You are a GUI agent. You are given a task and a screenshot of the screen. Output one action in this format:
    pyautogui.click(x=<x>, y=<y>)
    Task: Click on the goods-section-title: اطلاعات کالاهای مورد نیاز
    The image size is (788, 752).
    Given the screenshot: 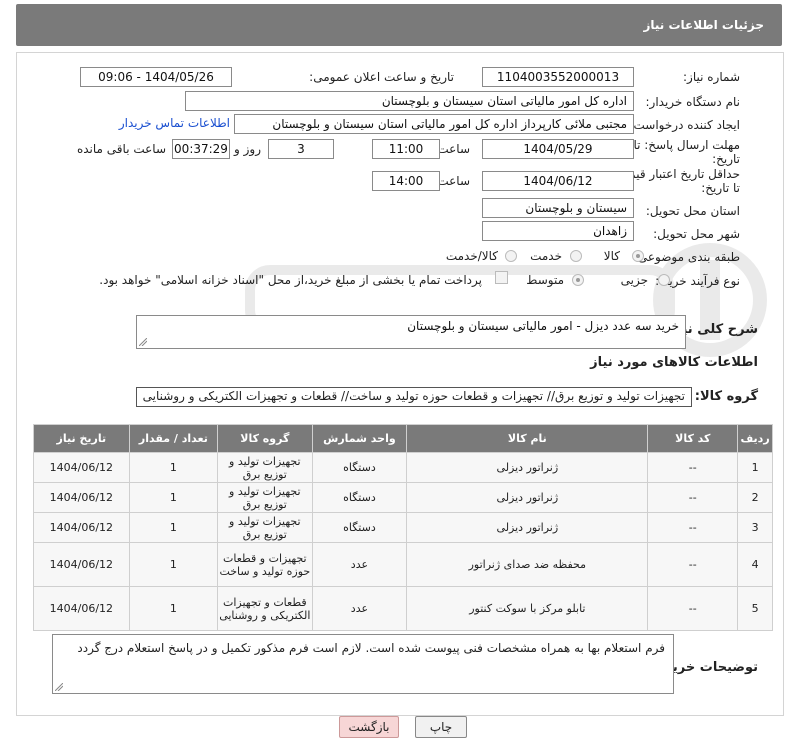 What is the action you would take?
    pyautogui.click(x=674, y=362)
    